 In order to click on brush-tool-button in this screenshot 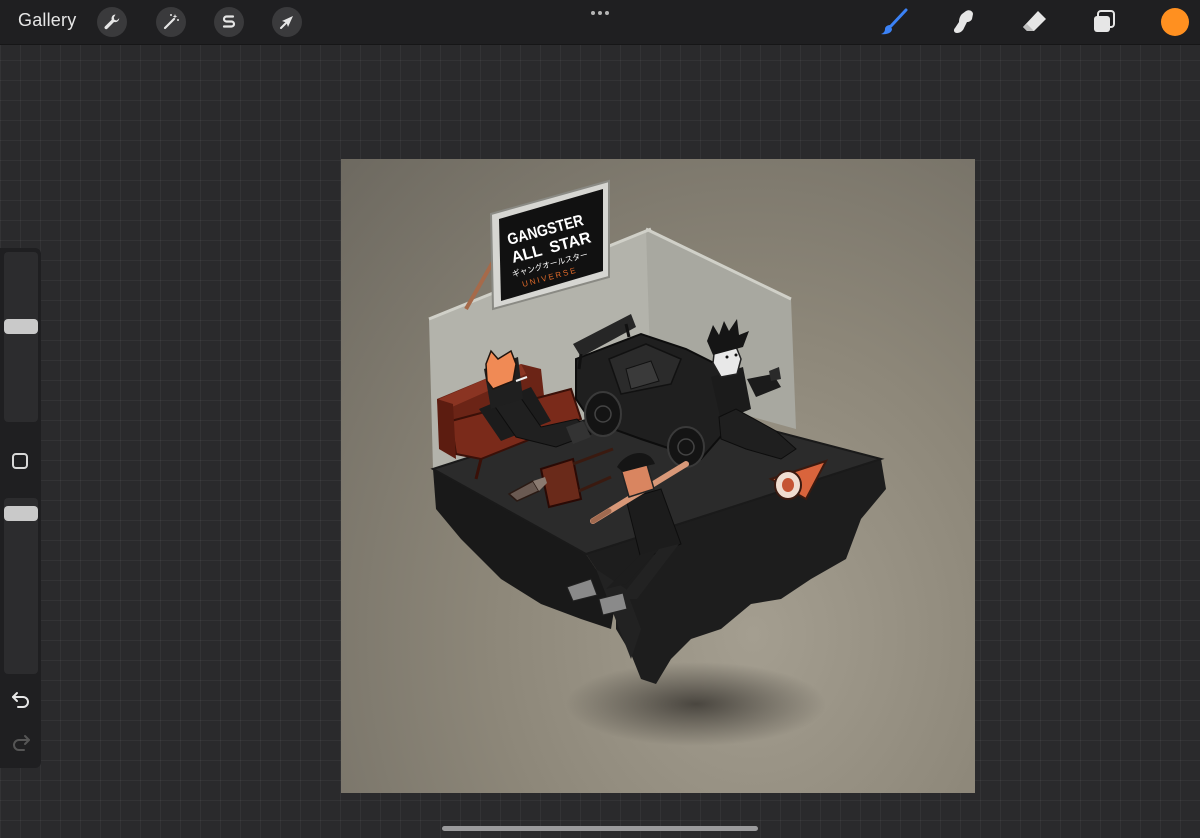, I will do `click(894, 22)`.